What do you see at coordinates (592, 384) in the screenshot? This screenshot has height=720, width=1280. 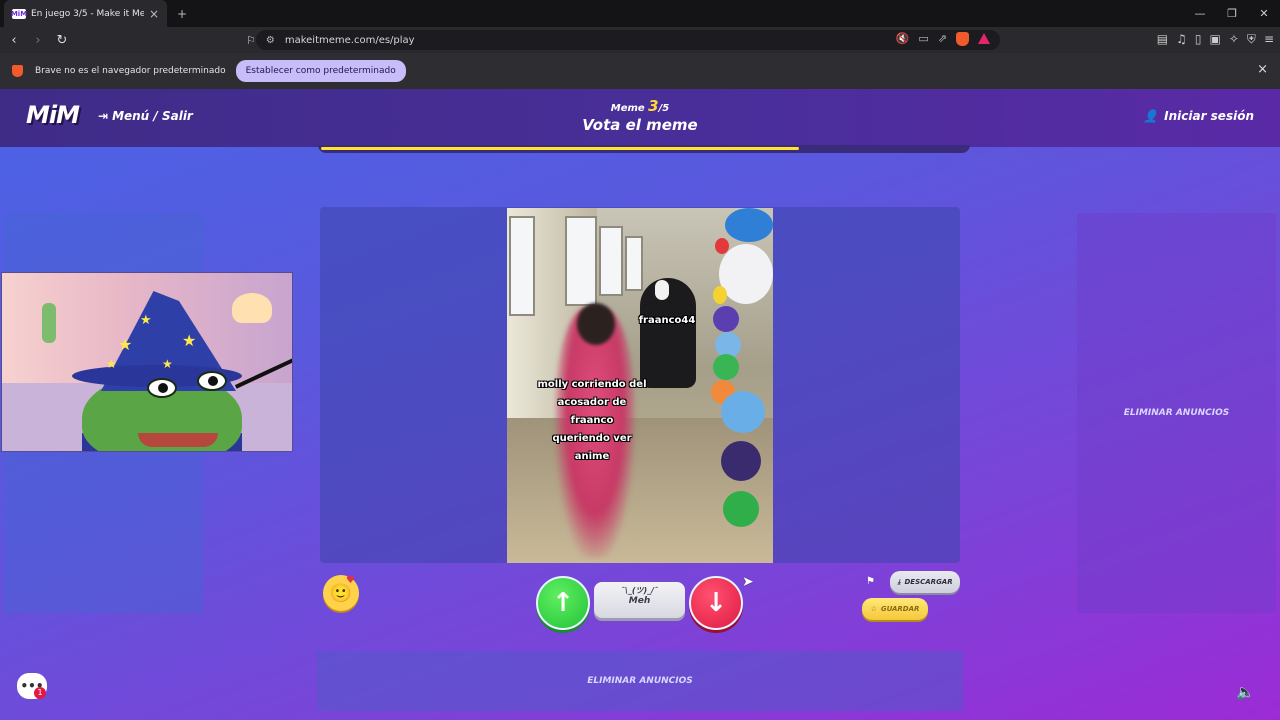 I see `meme-caption-line: molly corriendo del` at bounding box center [592, 384].